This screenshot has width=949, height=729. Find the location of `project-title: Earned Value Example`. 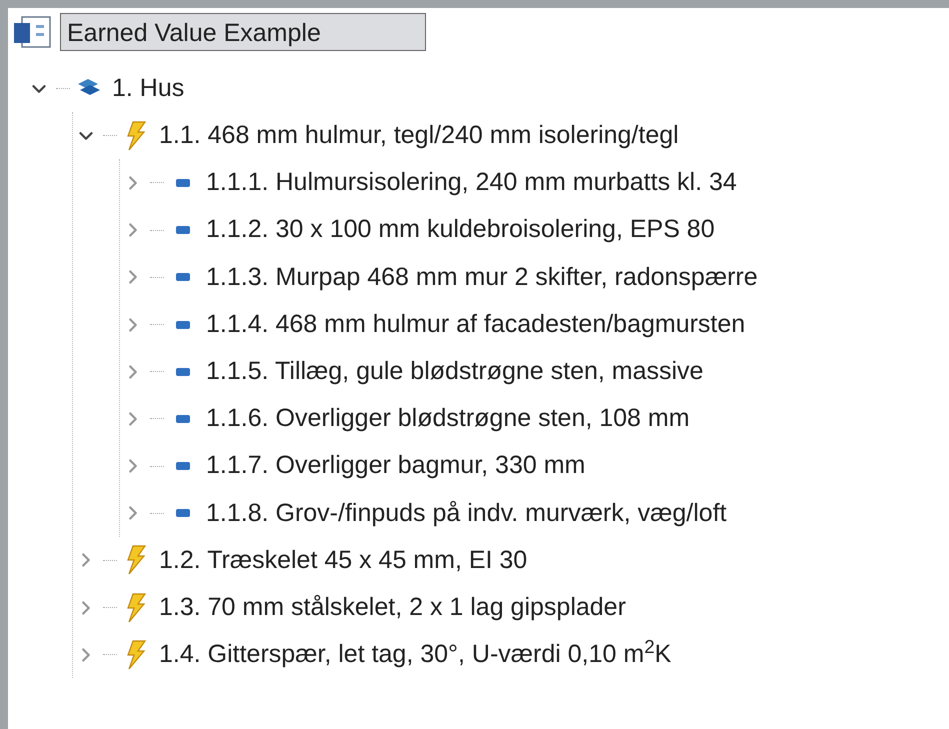

project-title: Earned Value Example is located at coordinates (243, 32).